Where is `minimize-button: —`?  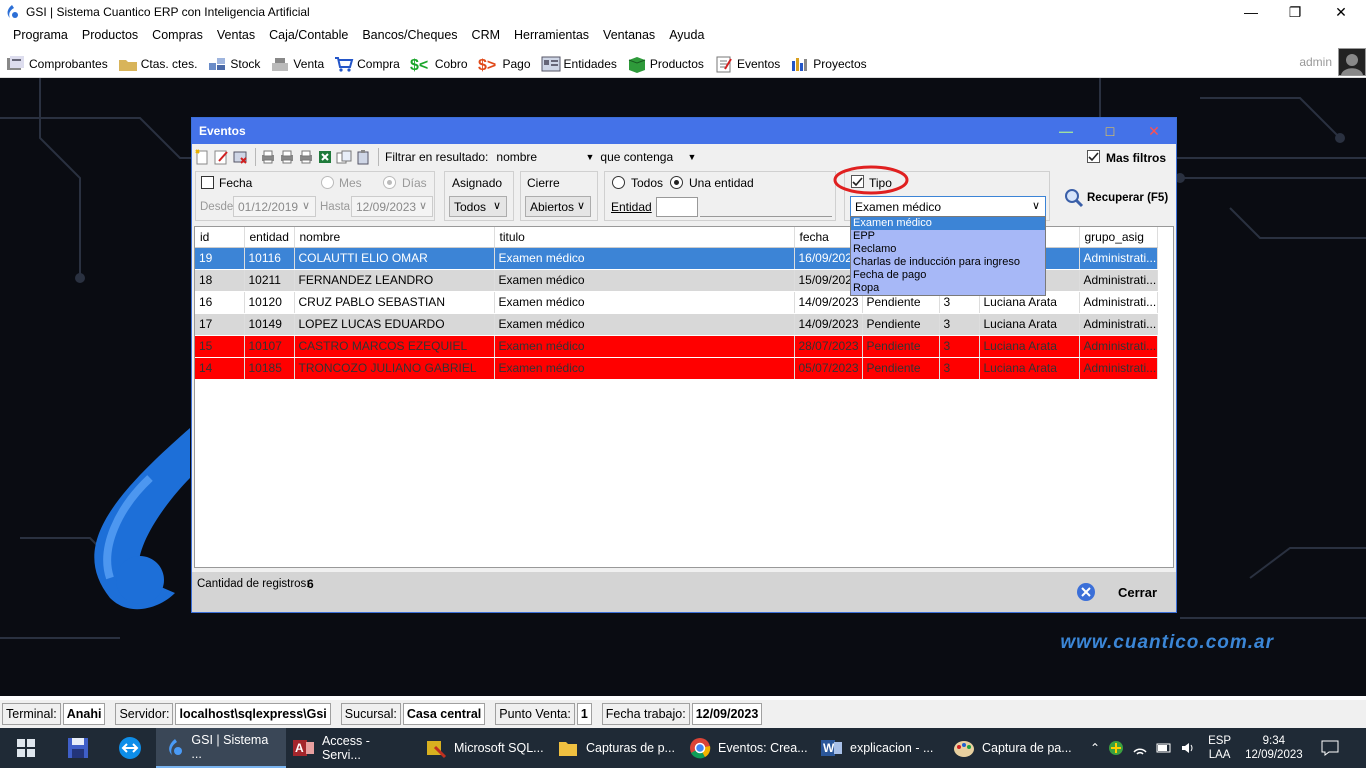
minimize-button: — is located at coordinates (1251, 12).